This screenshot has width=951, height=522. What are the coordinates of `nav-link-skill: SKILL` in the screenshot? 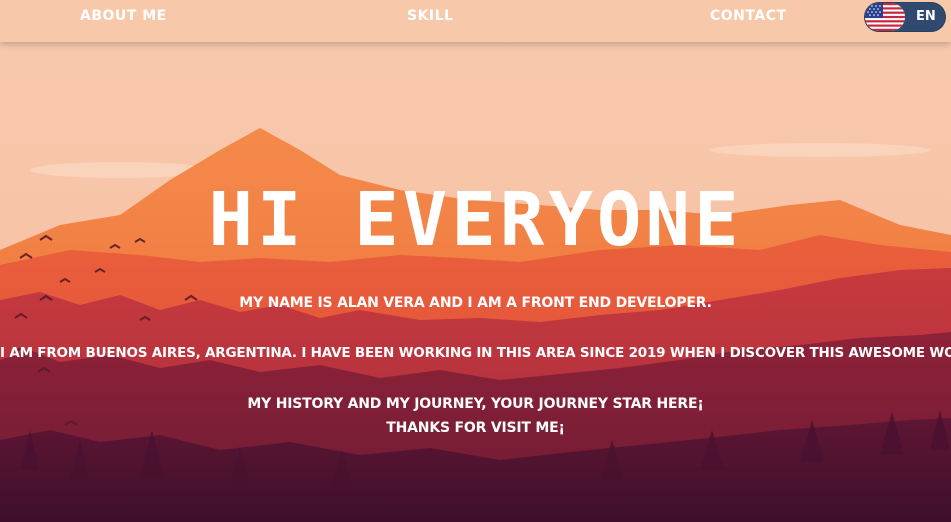 It's located at (430, 16).